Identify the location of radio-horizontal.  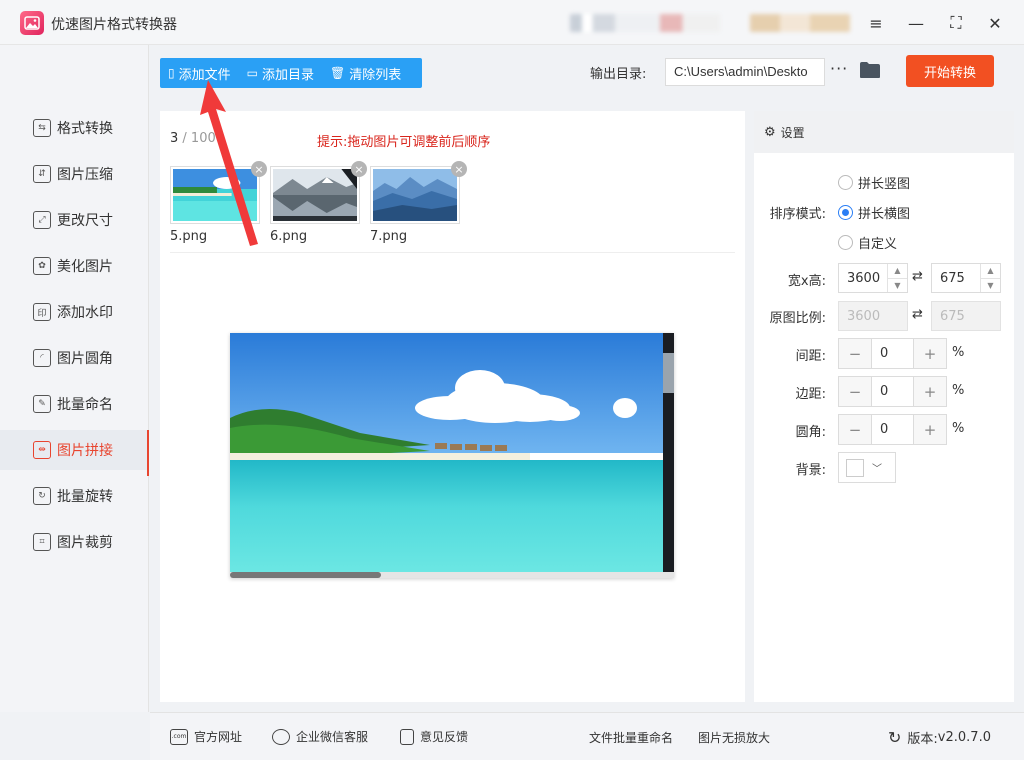
(845, 212).